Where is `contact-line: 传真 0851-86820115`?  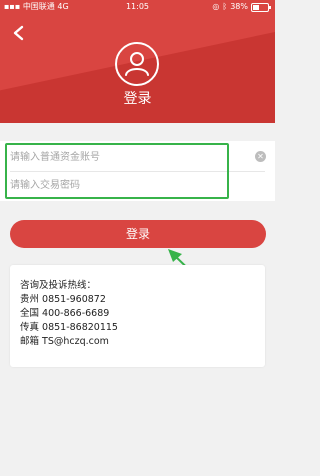 contact-line: 传真 0851-86820115 is located at coordinates (69, 327).